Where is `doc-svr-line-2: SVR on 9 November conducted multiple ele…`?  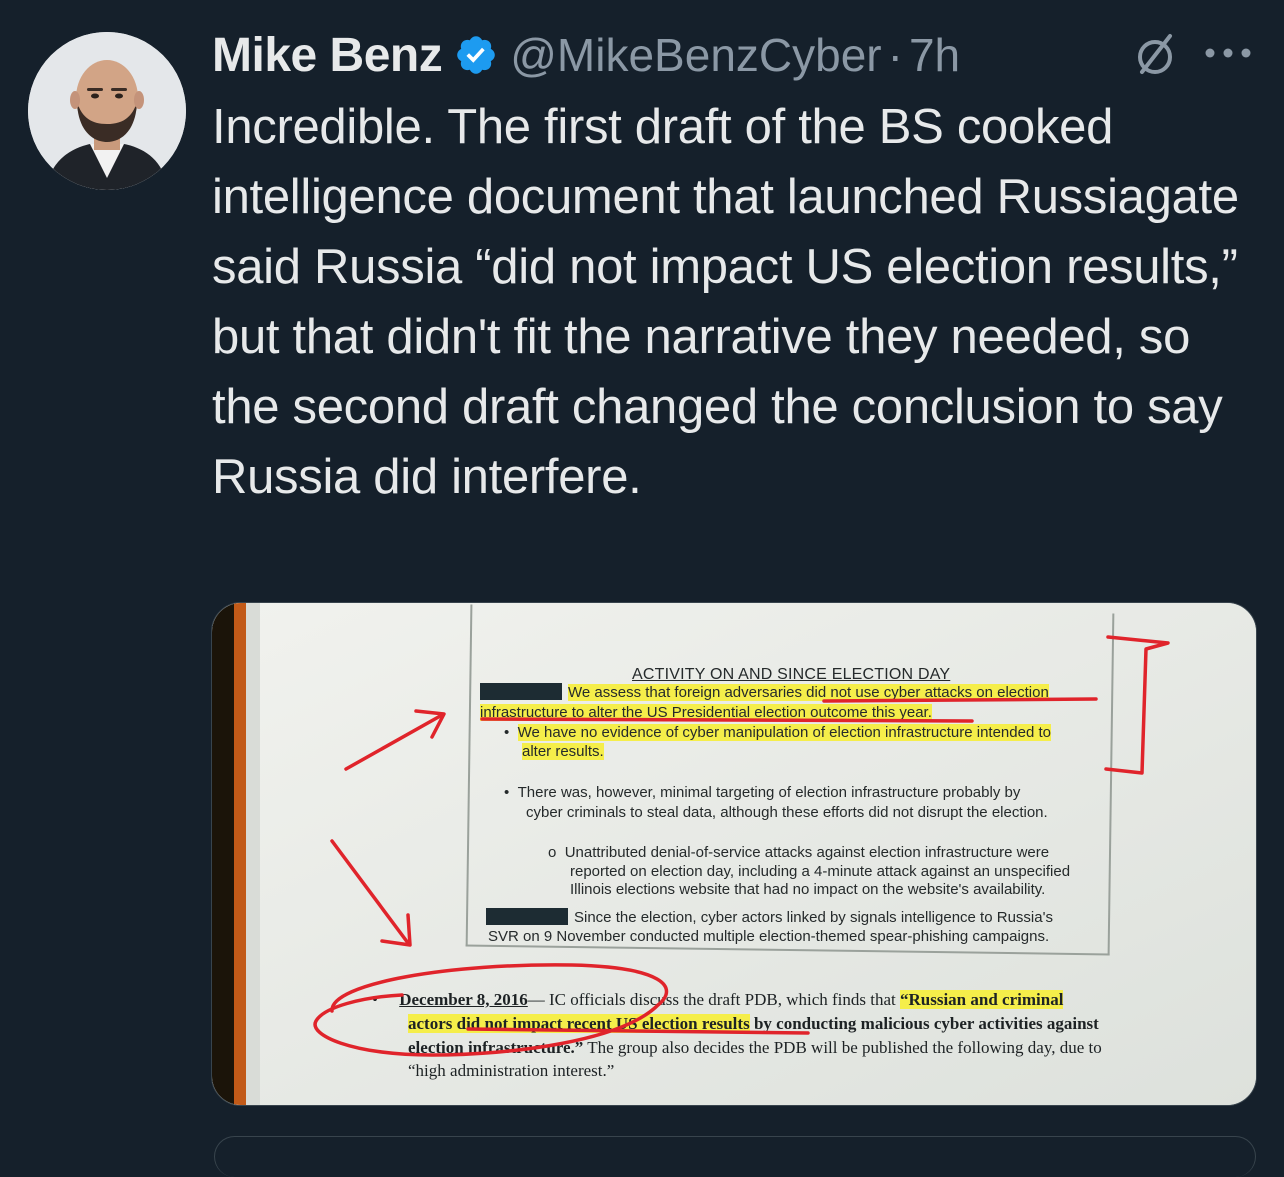
doc-svr-line-2: SVR on 9 November conducted multiple ele… is located at coordinates (769, 936).